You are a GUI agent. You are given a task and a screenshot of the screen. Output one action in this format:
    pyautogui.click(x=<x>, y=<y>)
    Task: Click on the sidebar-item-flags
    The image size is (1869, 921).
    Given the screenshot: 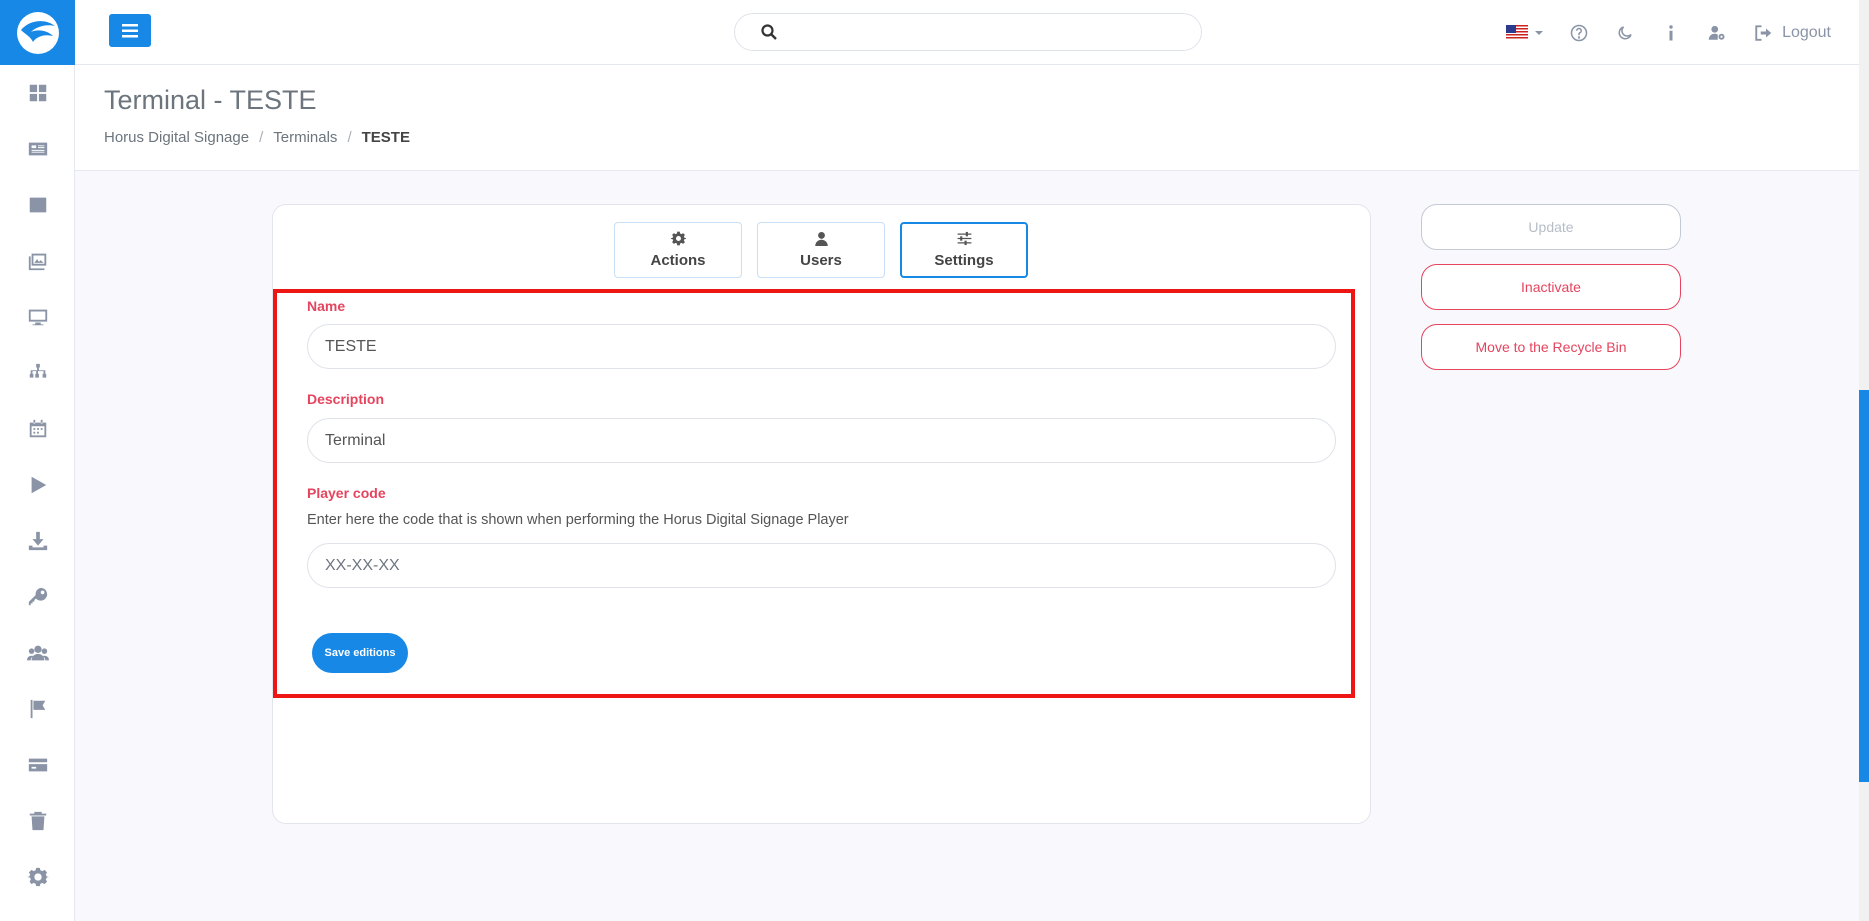 What is the action you would take?
    pyautogui.click(x=37, y=709)
    